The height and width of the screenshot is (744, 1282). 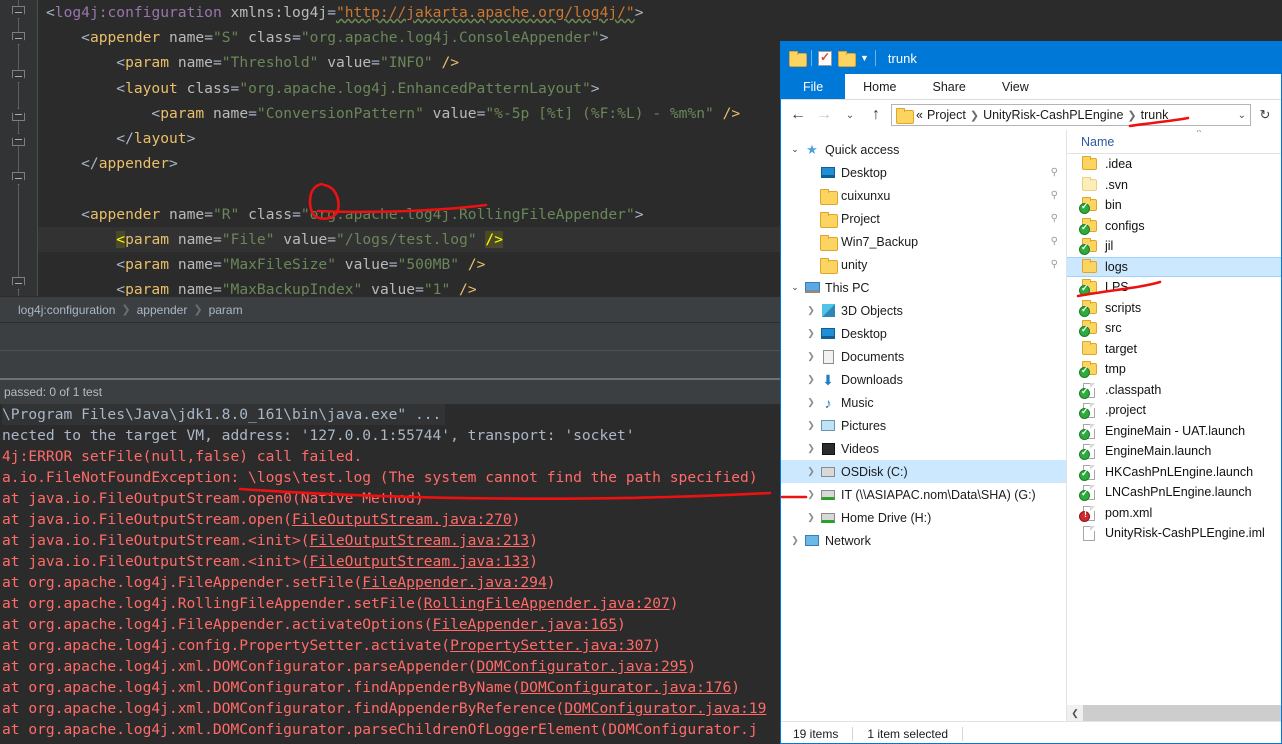 What do you see at coordinates (864, 58) in the screenshot?
I see `customize-caret-icon: ▼` at bounding box center [864, 58].